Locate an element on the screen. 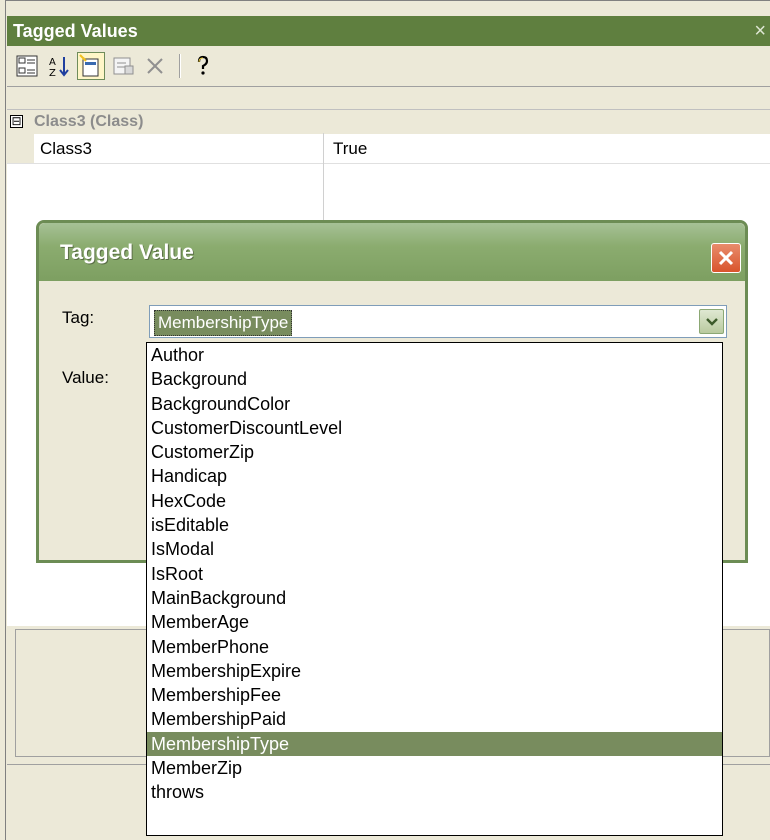 The width and height of the screenshot is (770, 840). value-label: Value: is located at coordinates (85, 377).